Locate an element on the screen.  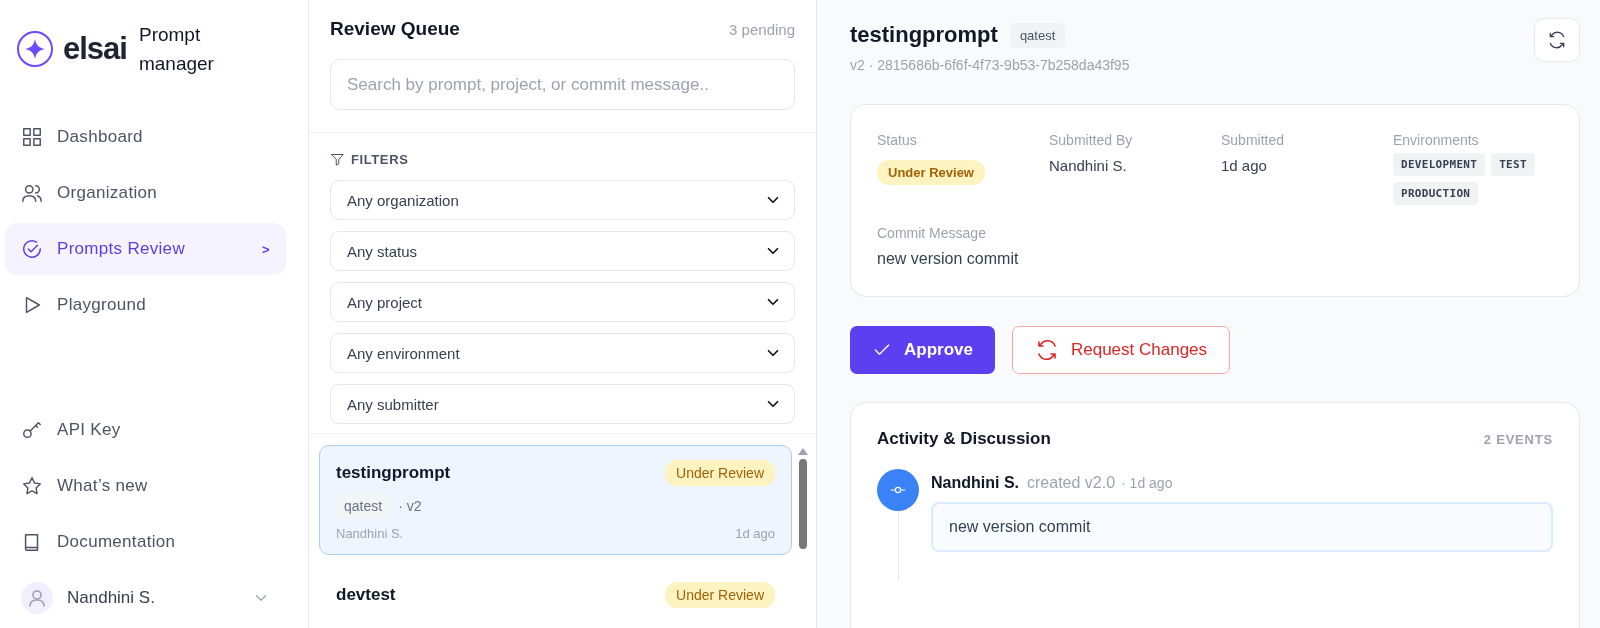
event-time: · 1d ago is located at coordinates (1147, 483).